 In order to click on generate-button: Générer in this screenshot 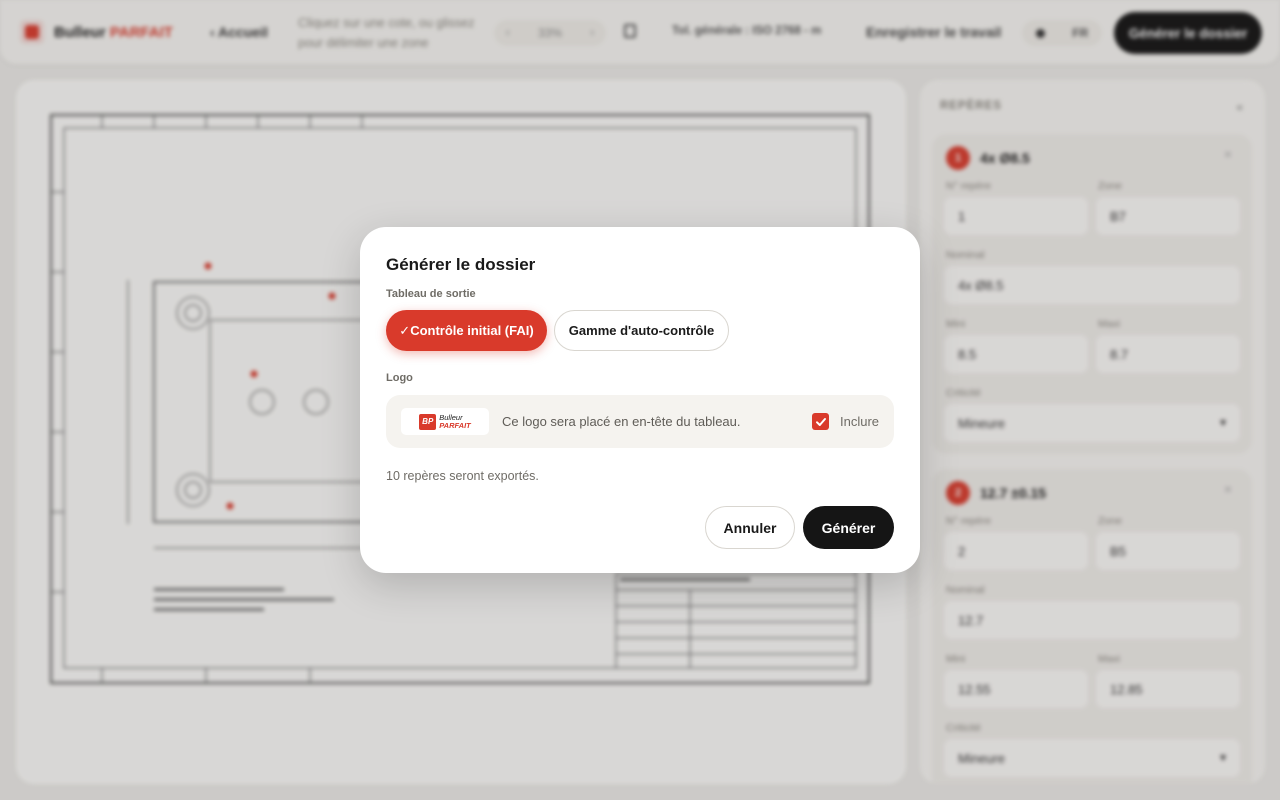, I will do `click(848, 527)`.